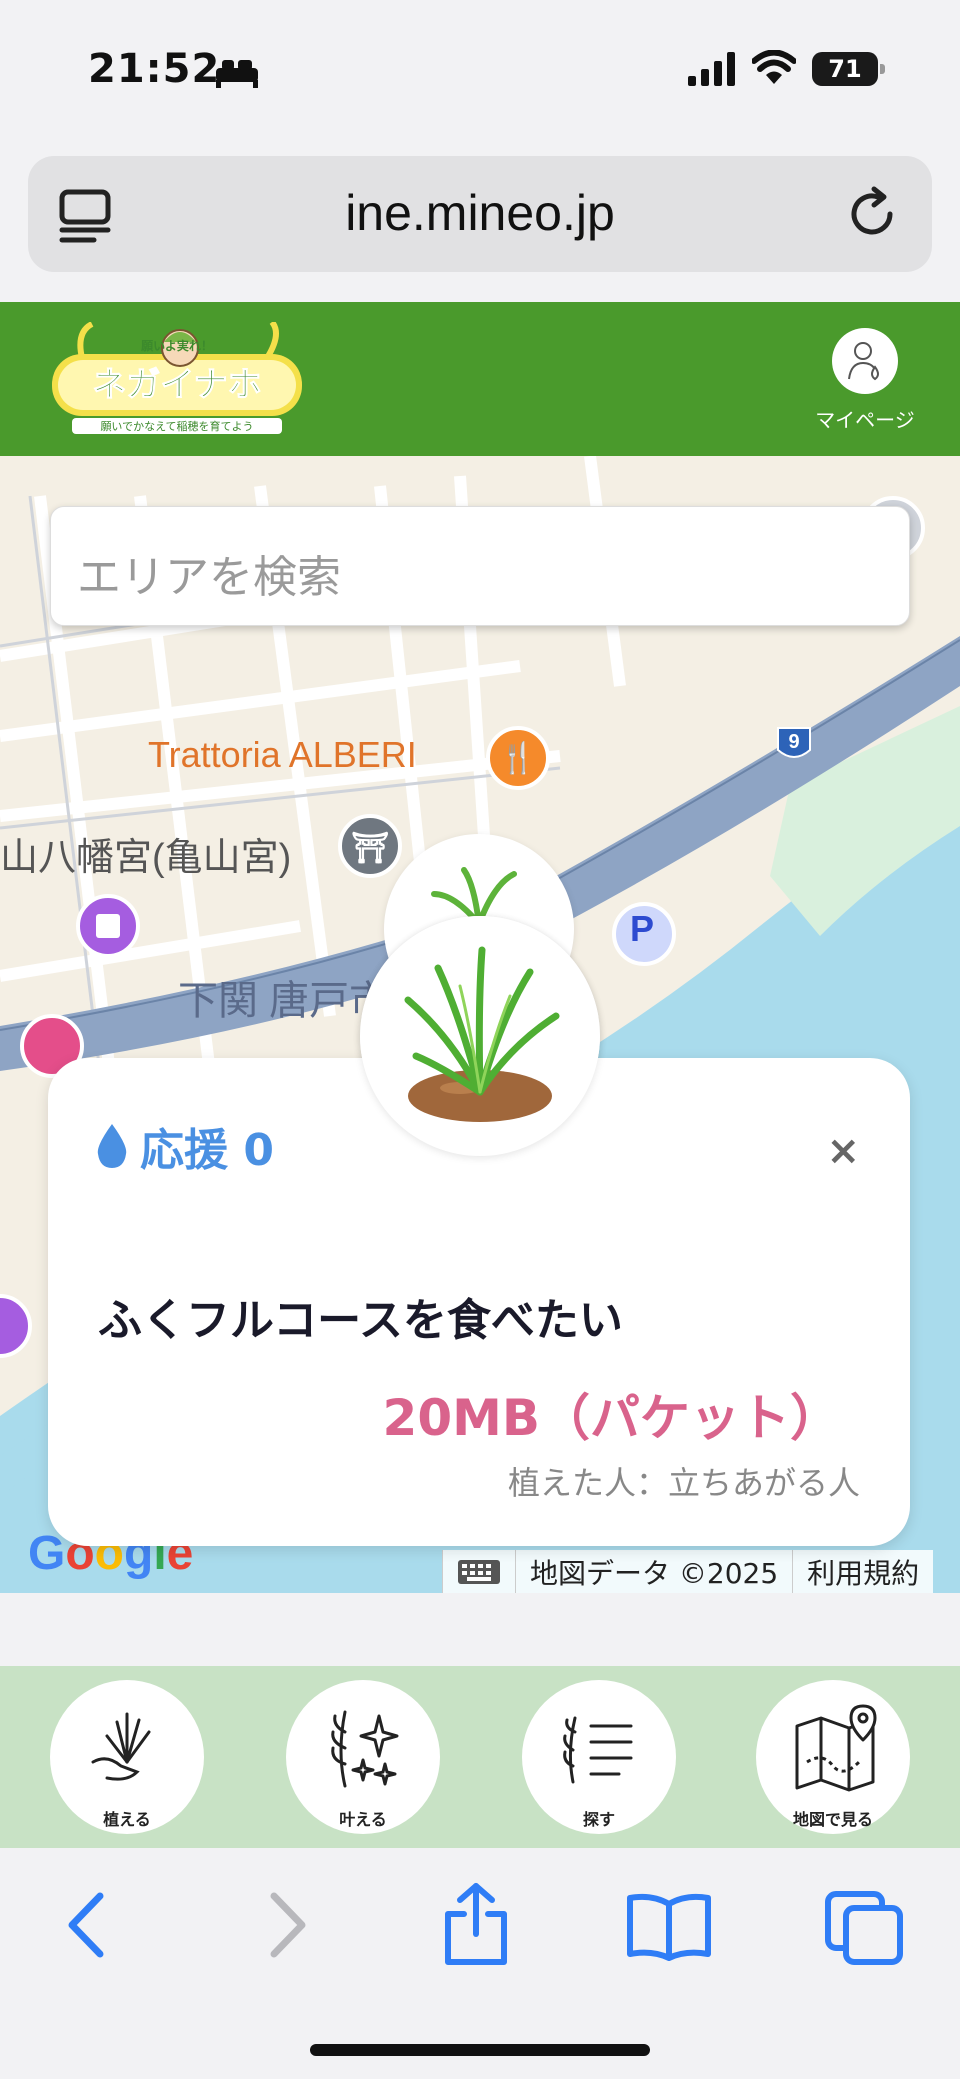  What do you see at coordinates (862, 1571) in the screenshot?
I see `terms-link: 利用規約` at bounding box center [862, 1571].